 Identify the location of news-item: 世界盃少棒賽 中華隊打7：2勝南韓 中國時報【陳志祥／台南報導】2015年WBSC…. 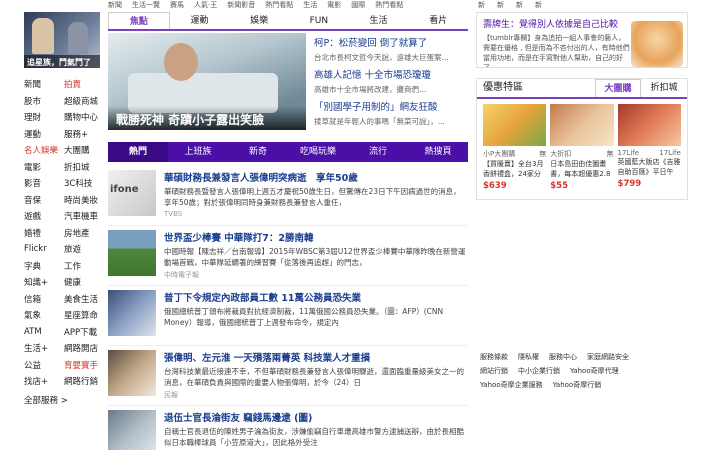
(288, 256).